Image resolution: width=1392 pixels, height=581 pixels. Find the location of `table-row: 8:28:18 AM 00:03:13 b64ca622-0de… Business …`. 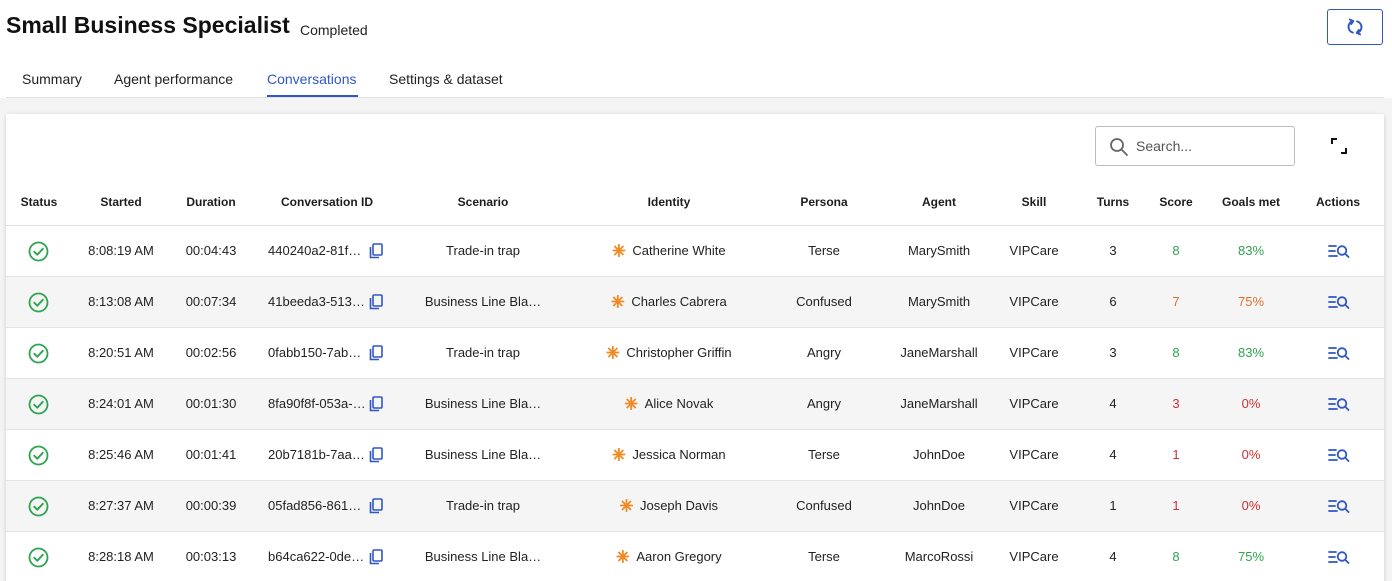

table-row: 8:28:18 AM 00:03:13 b64ca622-0de… Business … is located at coordinates (695, 556).